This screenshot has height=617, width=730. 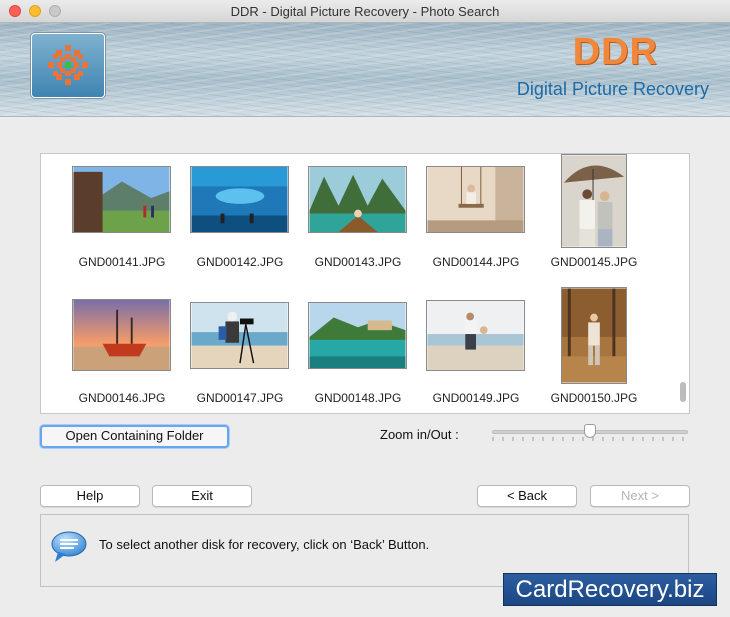 What do you see at coordinates (134, 436) in the screenshot?
I see `open-containing-folder-button: Open Containing Folder` at bounding box center [134, 436].